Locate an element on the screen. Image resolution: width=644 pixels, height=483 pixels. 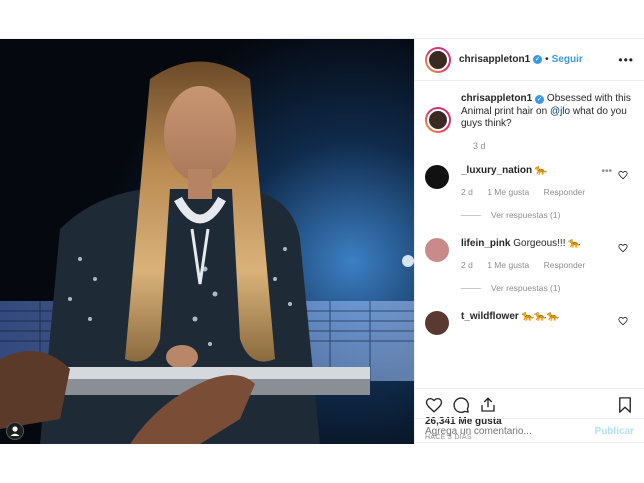
comment-input is located at coordinates (510, 431).